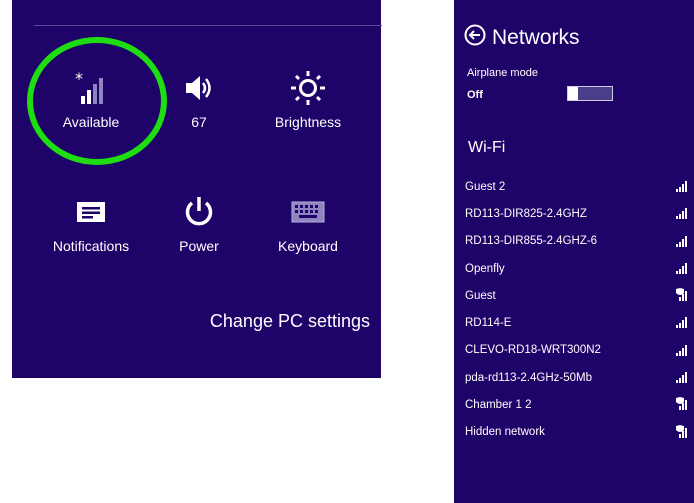  Describe the element at coordinates (574, 322) in the screenshot. I see `network-item: RD114-E` at that location.